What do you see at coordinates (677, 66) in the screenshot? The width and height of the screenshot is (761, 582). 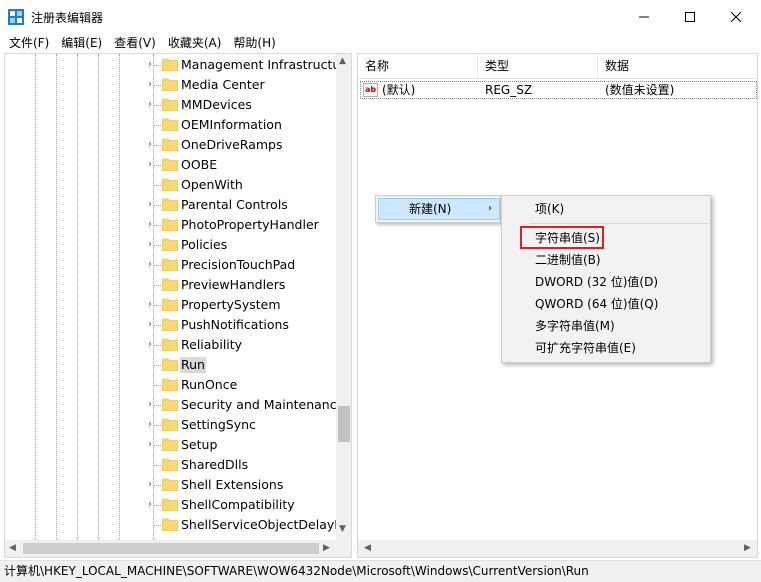 I see `column-header-data: 数据` at bounding box center [677, 66].